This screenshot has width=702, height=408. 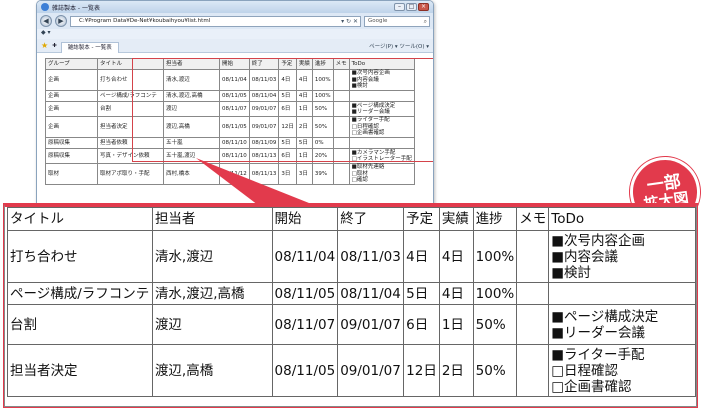 I want to click on todo-item: ■次号内容企画, so click(x=598, y=240).